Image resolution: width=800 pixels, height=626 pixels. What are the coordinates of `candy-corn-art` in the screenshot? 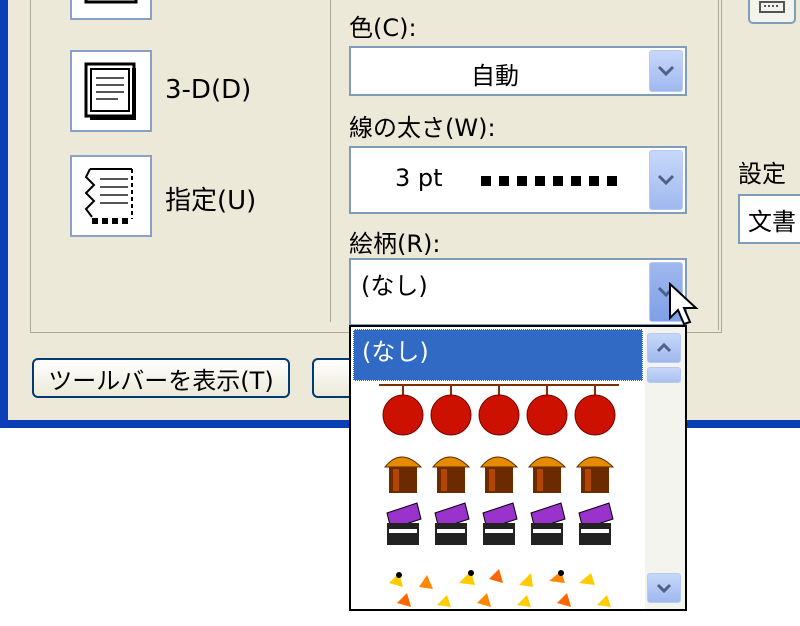 It's located at (504, 581).